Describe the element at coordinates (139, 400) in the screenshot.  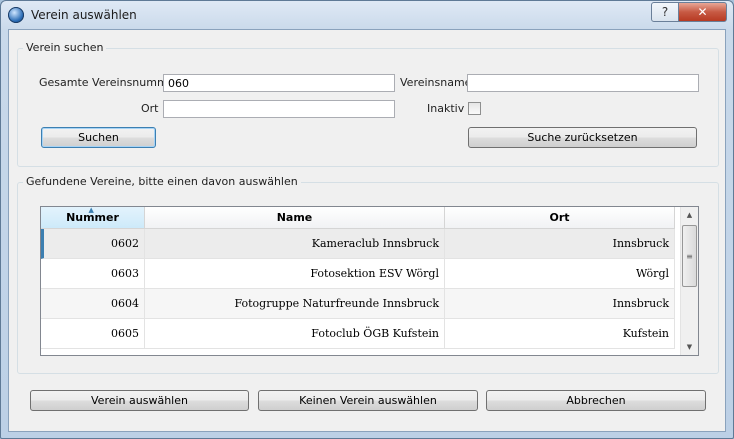
I see `select-club-button: Verein auswählen` at that location.